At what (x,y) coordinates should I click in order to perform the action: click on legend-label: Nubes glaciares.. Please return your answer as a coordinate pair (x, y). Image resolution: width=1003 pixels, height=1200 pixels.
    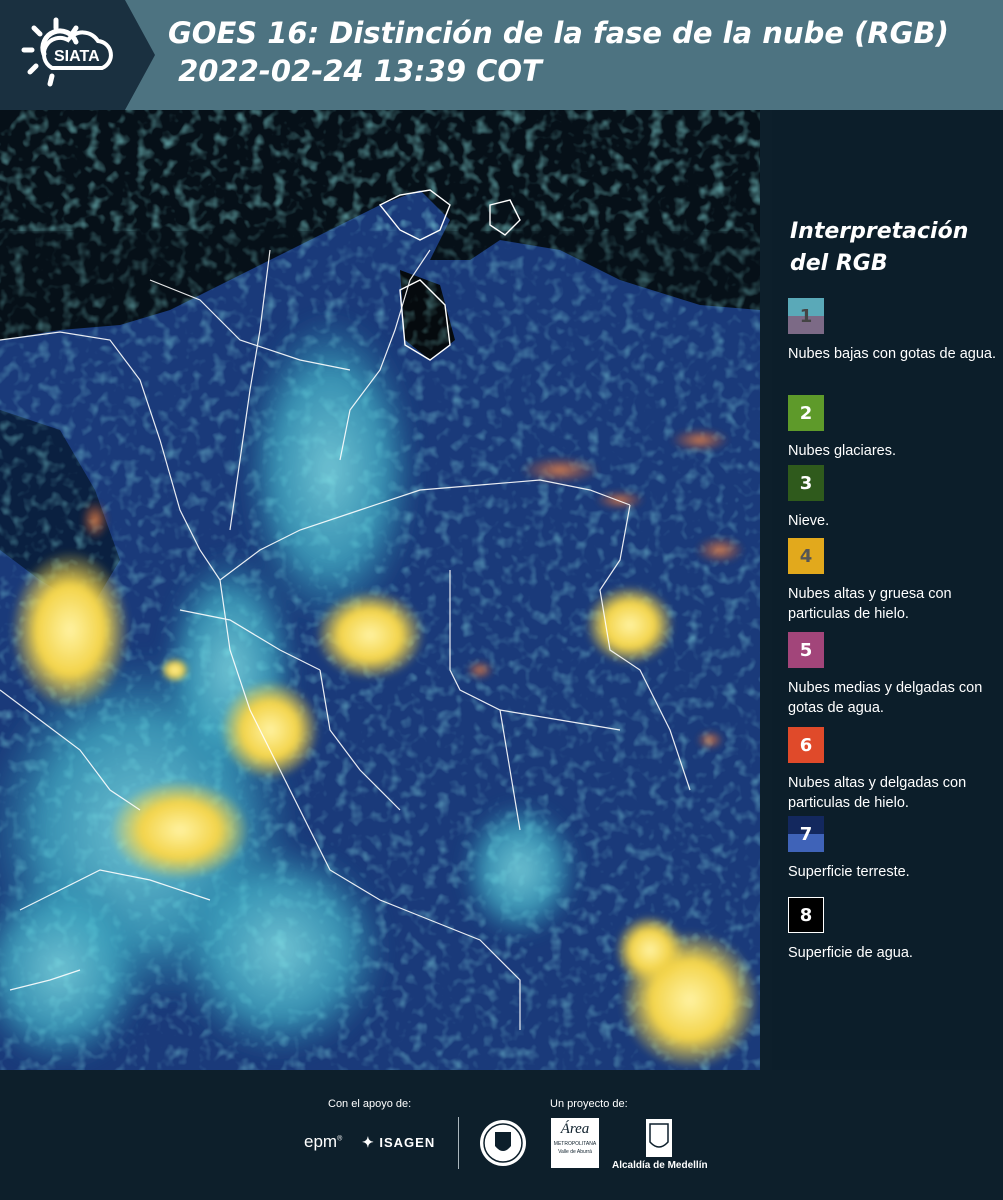
    Looking at the image, I should click on (842, 451).